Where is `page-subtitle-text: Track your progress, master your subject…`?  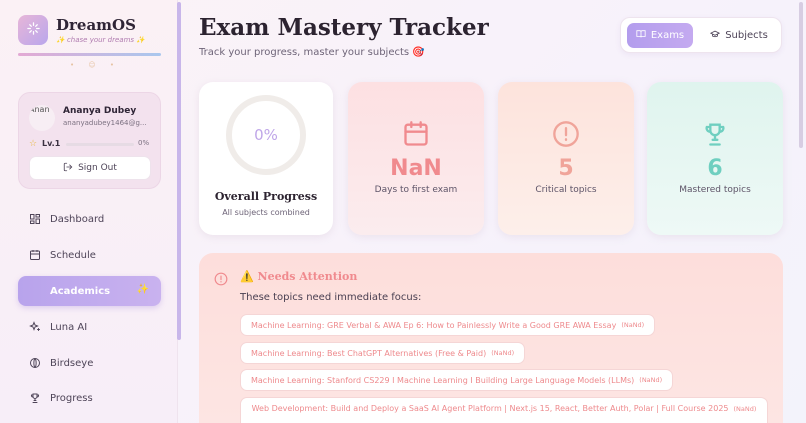 page-subtitle-text: Track your progress, master your subject… is located at coordinates (304, 52).